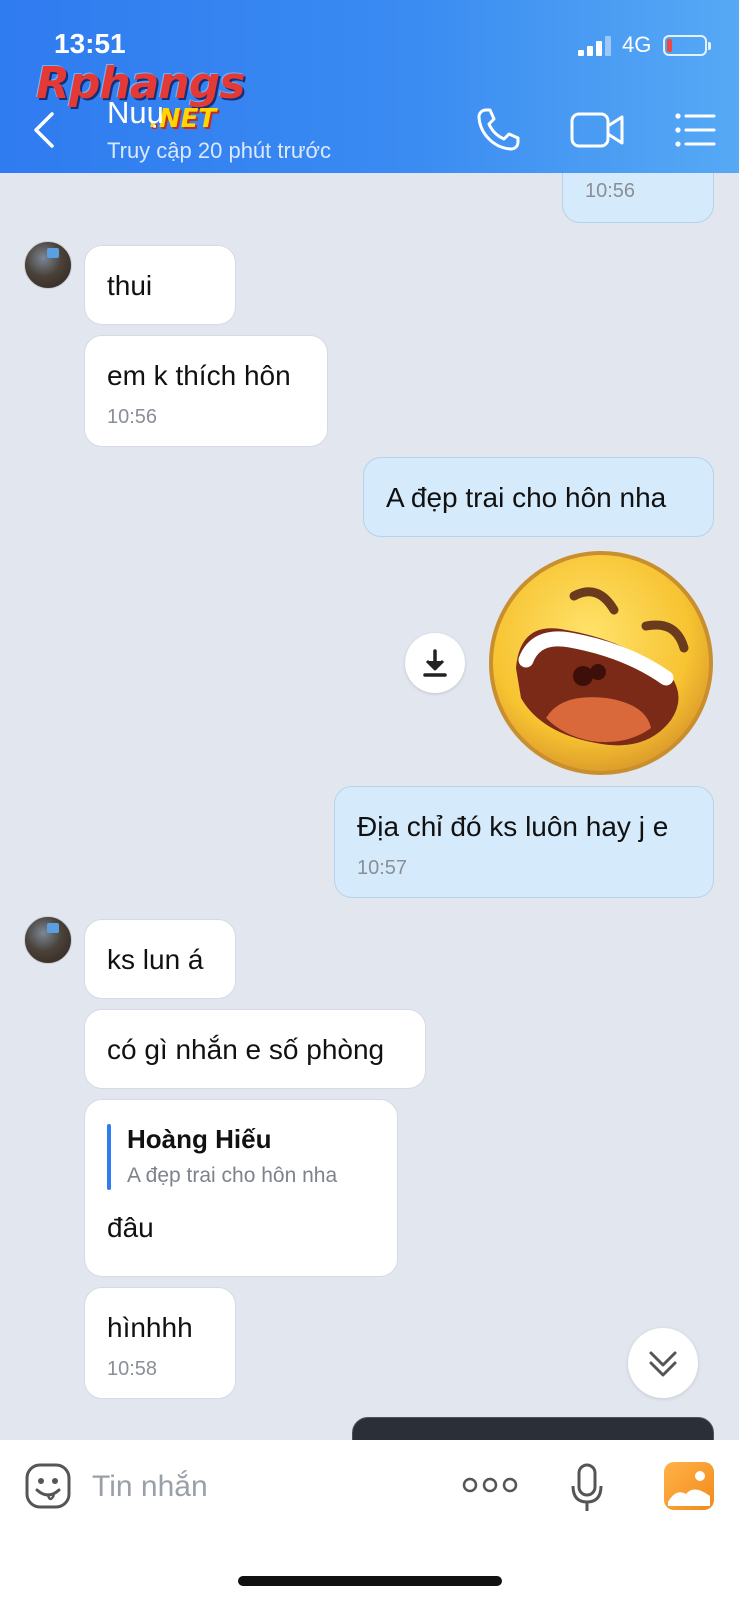 The image size is (739, 1600). I want to click on quoted-sender: Hoàng Hiếu, so click(199, 1139).